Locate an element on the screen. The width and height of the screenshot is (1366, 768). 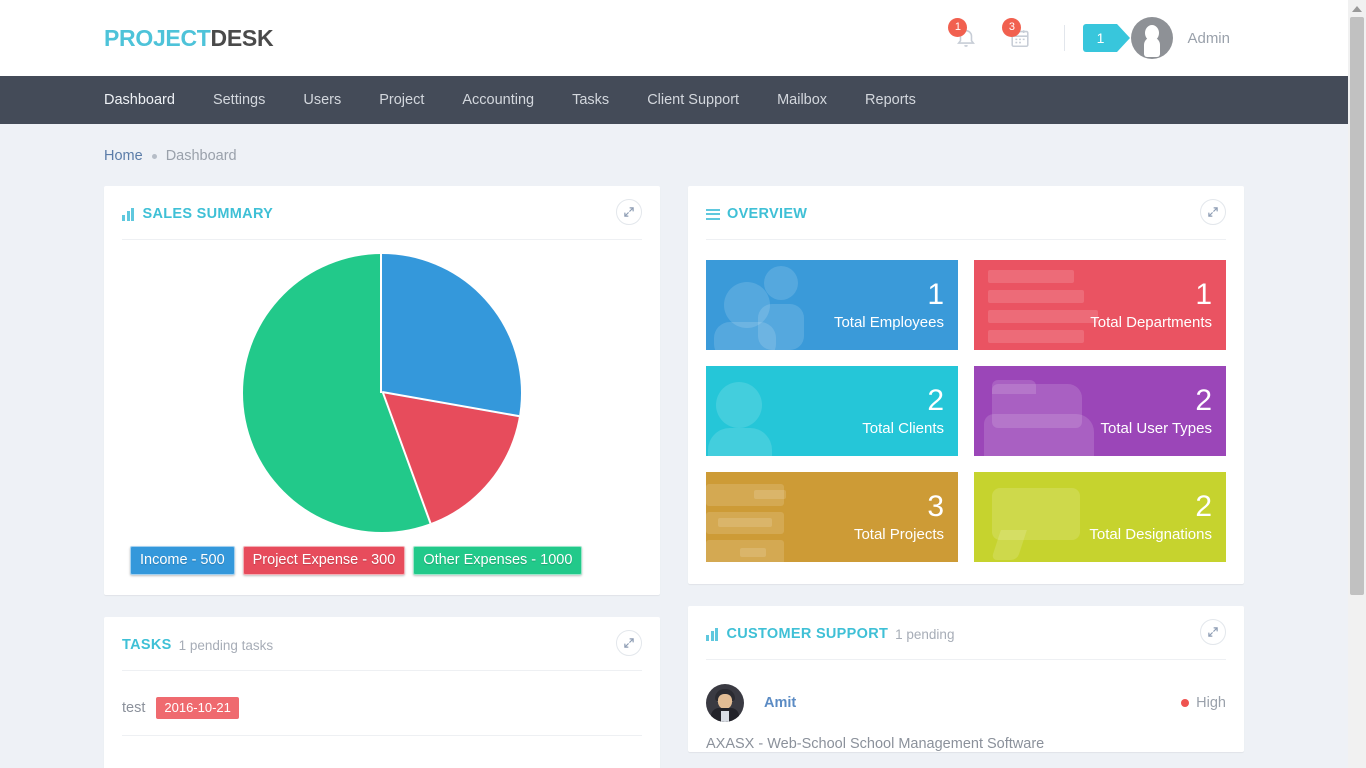
users-group-icon is located at coordinates (832, 305).